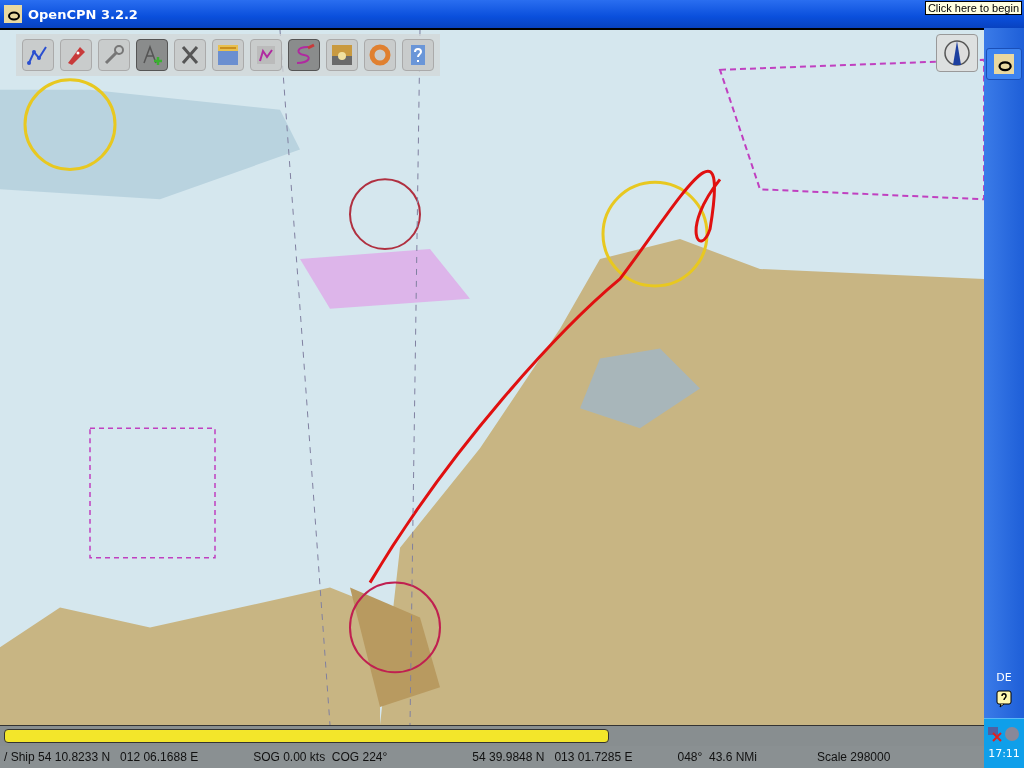 The width and height of the screenshot is (1024, 768). Describe the element at coordinates (266, 55) in the screenshot. I see `manager-button` at that location.